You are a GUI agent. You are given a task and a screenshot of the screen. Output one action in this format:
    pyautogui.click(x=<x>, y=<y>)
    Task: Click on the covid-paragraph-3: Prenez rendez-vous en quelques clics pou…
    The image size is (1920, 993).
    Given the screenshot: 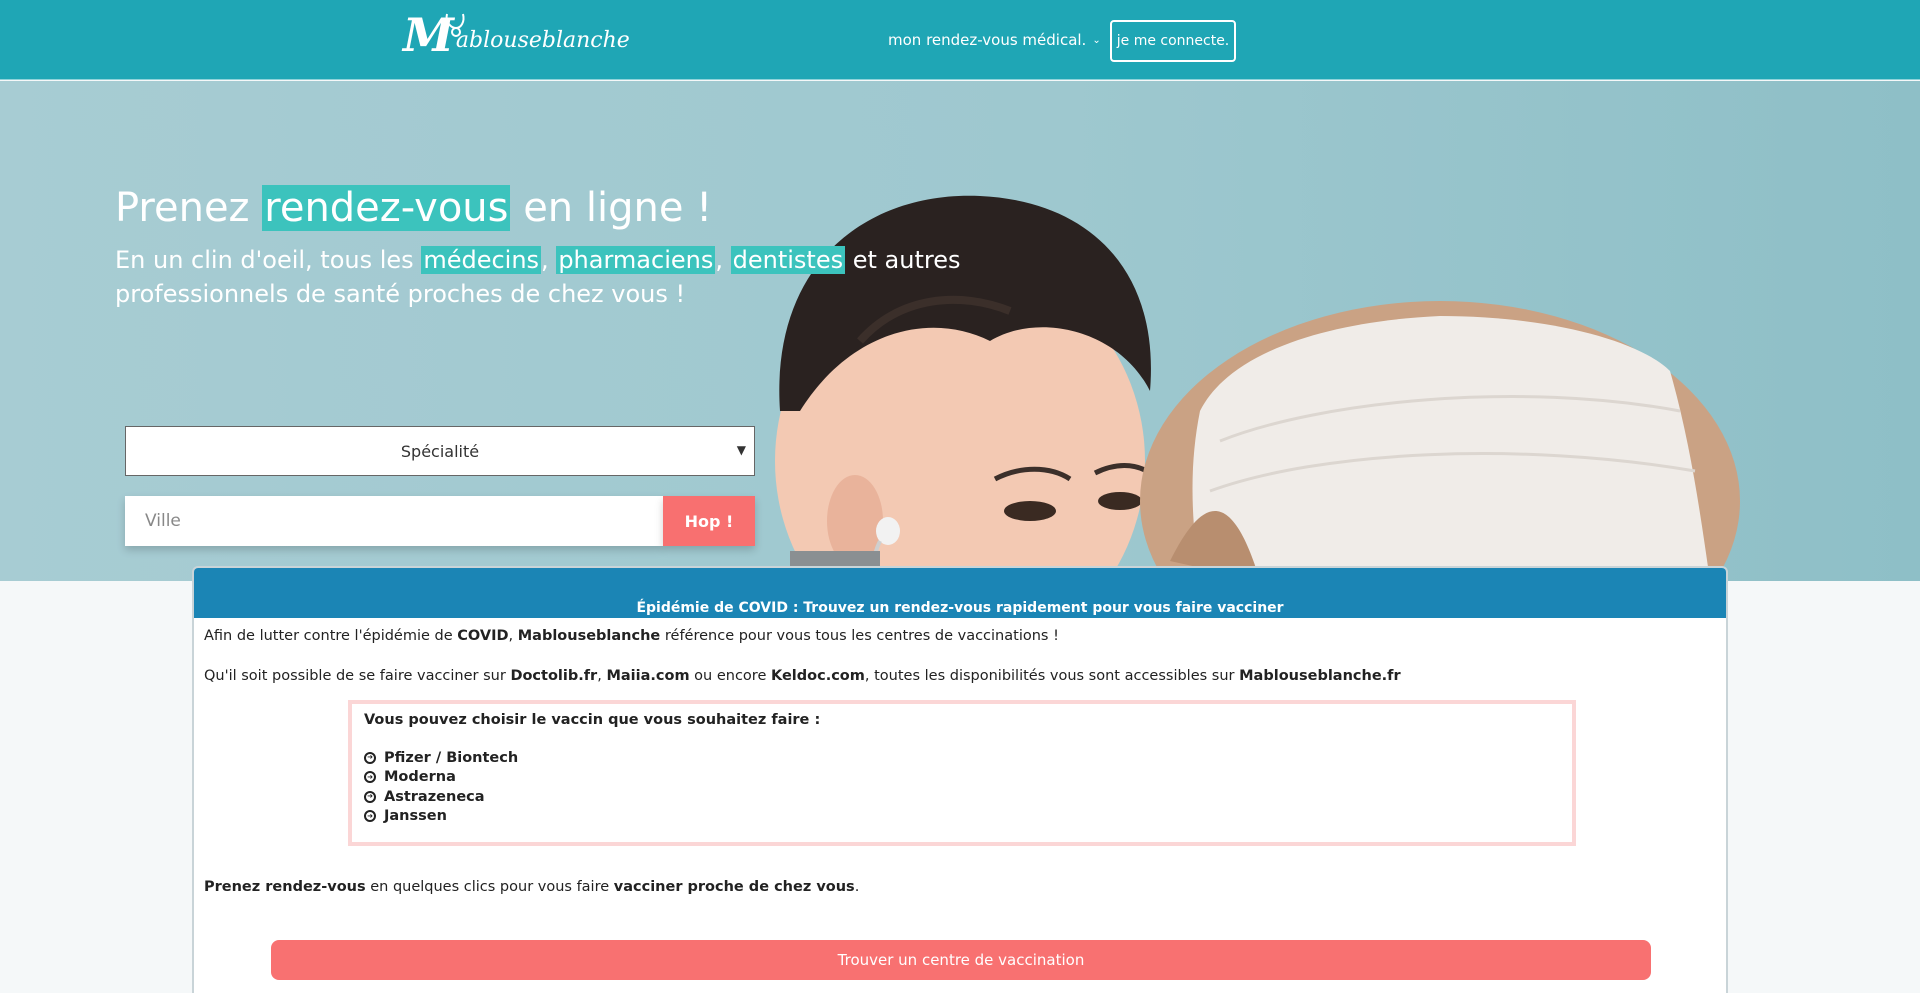 What is the action you would take?
    pyautogui.click(x=531, y=887)
    